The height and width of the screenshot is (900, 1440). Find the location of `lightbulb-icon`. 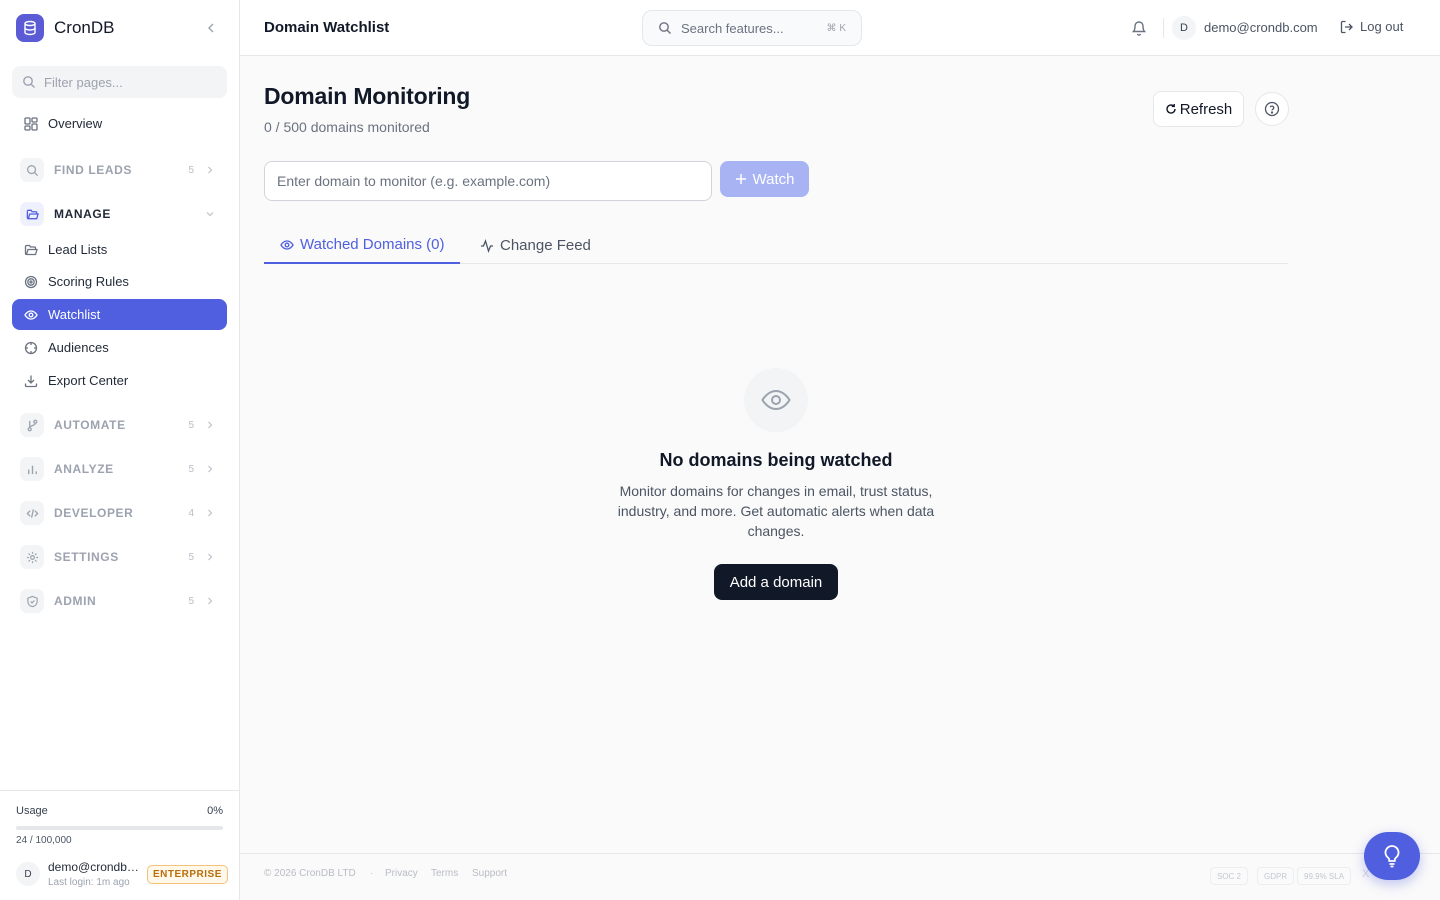

lightbulb-icon is located at coordinates (1392, 856).